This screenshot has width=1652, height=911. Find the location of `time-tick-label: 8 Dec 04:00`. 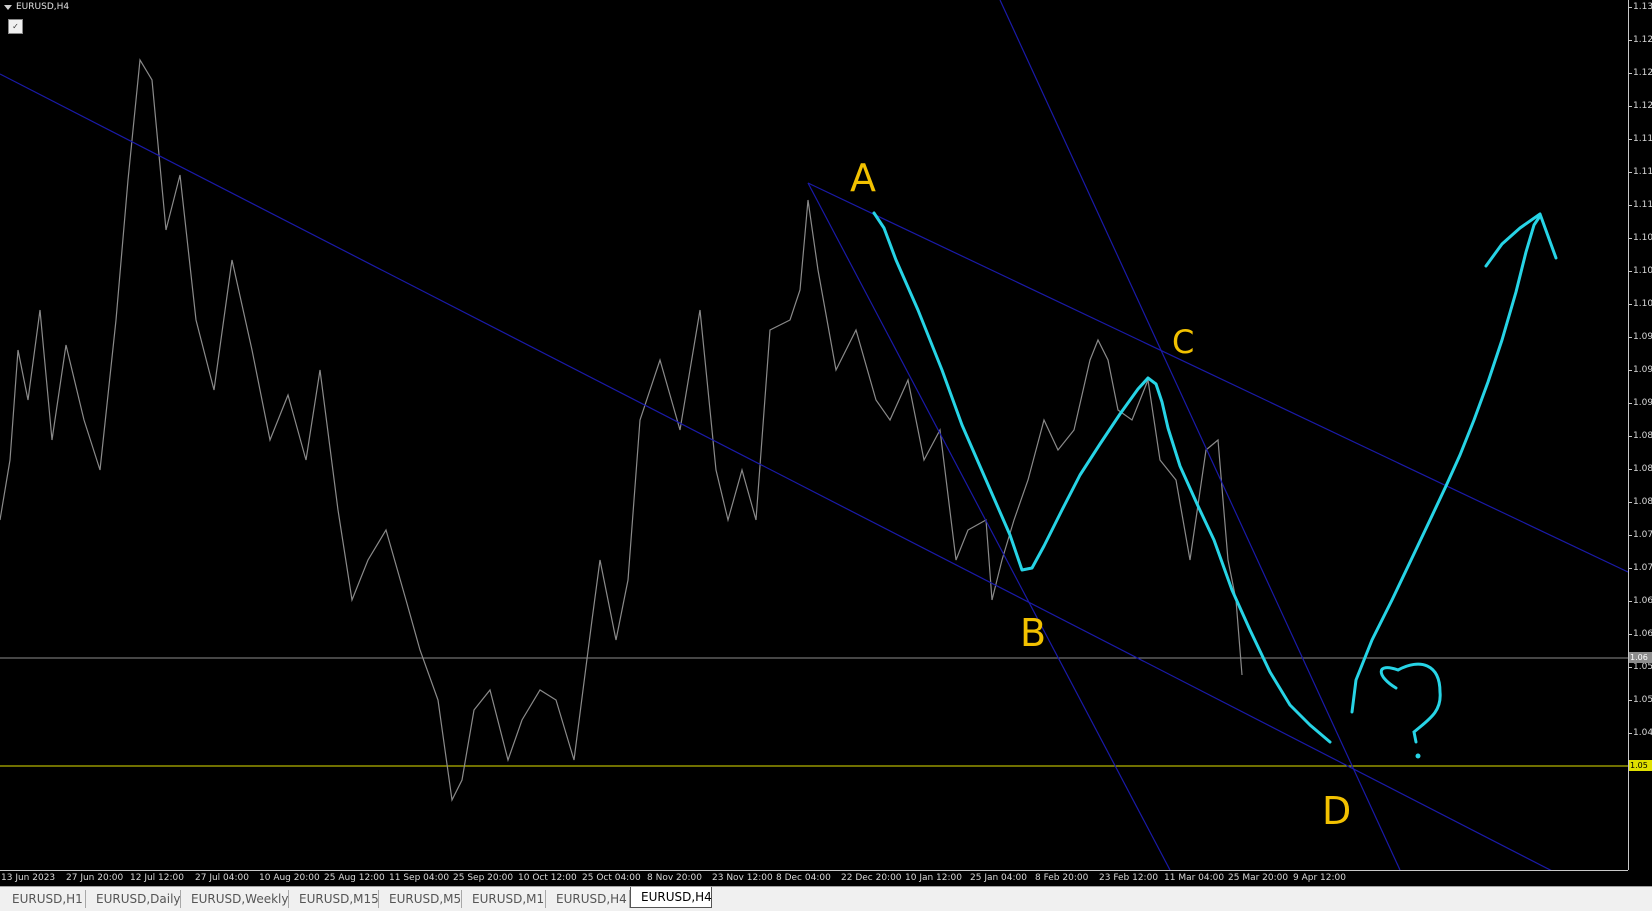

time-tick-label: 8 Dec 04:00 is located at coordinates (803, 878).